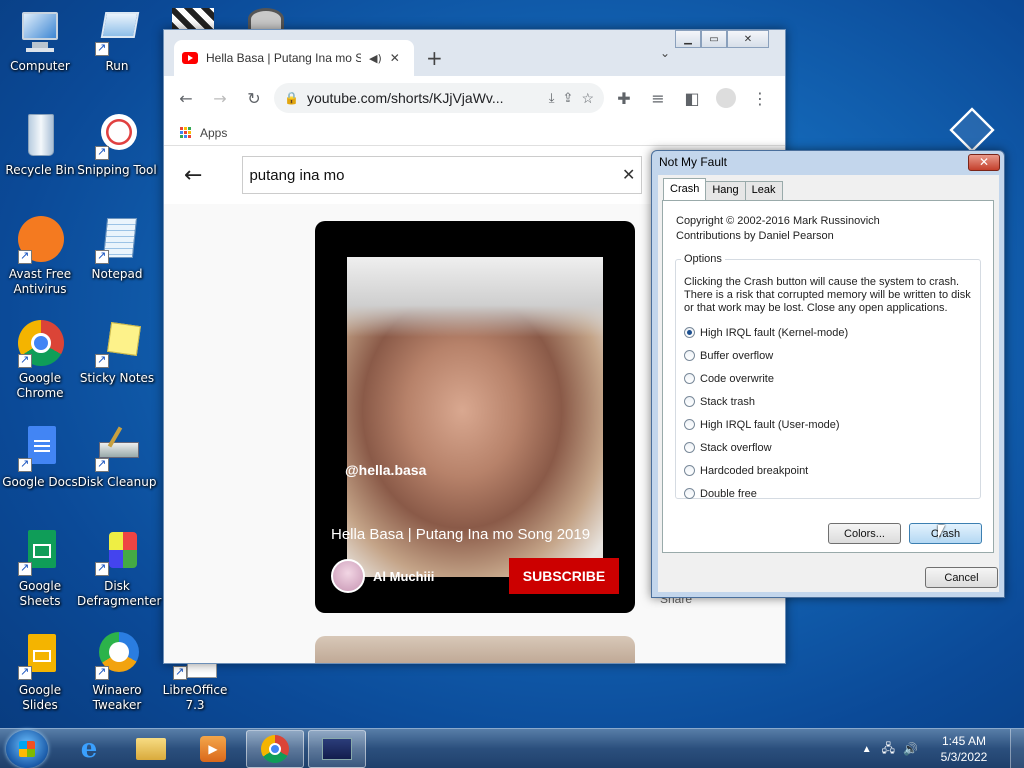 The height and width of the screenshot is (768, 1024). What do you see at coordinates (40, 482) in the screenshot?
I see `desktop-icon-label: Google Docs` at bounding box center [40, 482].